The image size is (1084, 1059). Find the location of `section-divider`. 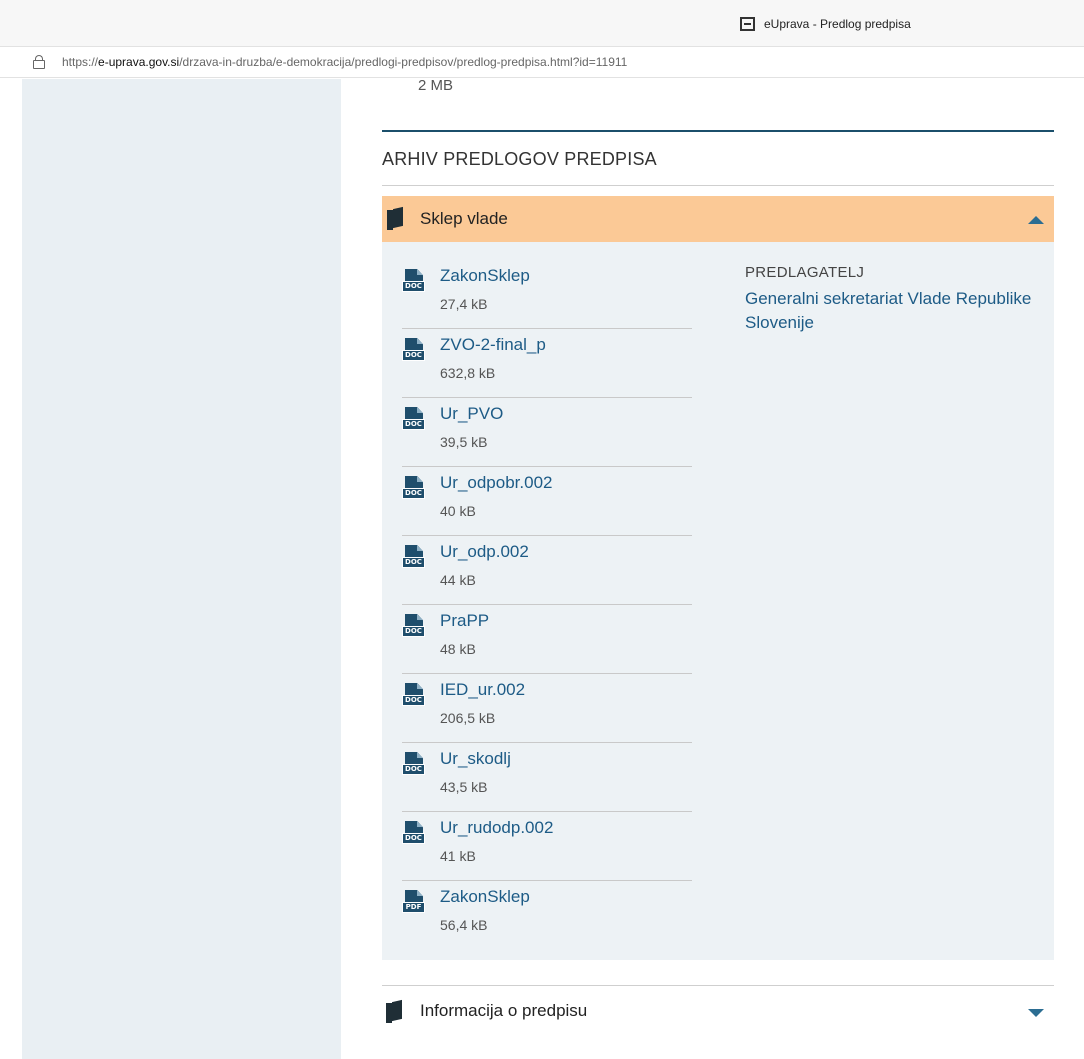

section-divider is located at coordinates (718, 131).